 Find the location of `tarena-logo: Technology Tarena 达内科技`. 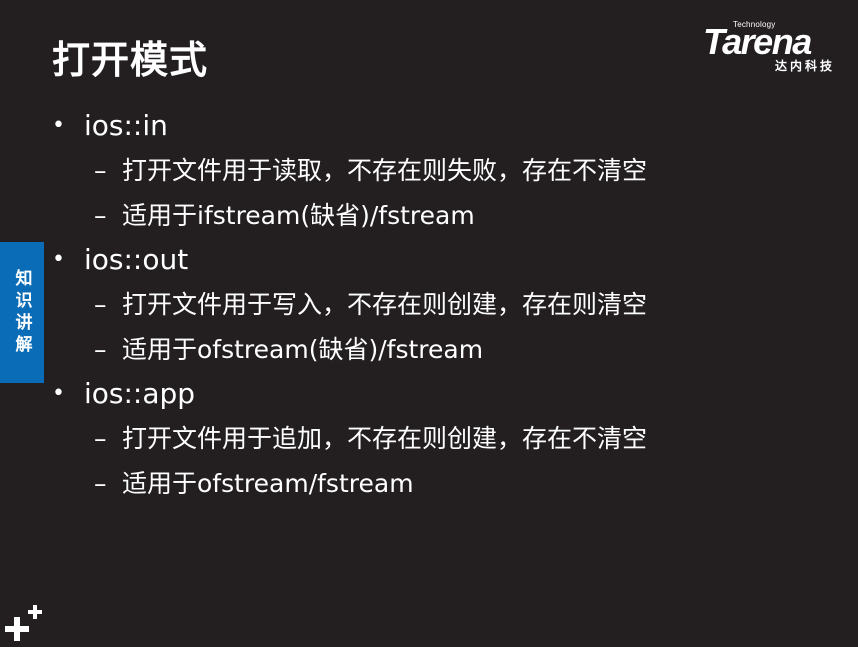

tarena-logo: Technology Tarena 达内科技 is located at coordinates (778, 48).